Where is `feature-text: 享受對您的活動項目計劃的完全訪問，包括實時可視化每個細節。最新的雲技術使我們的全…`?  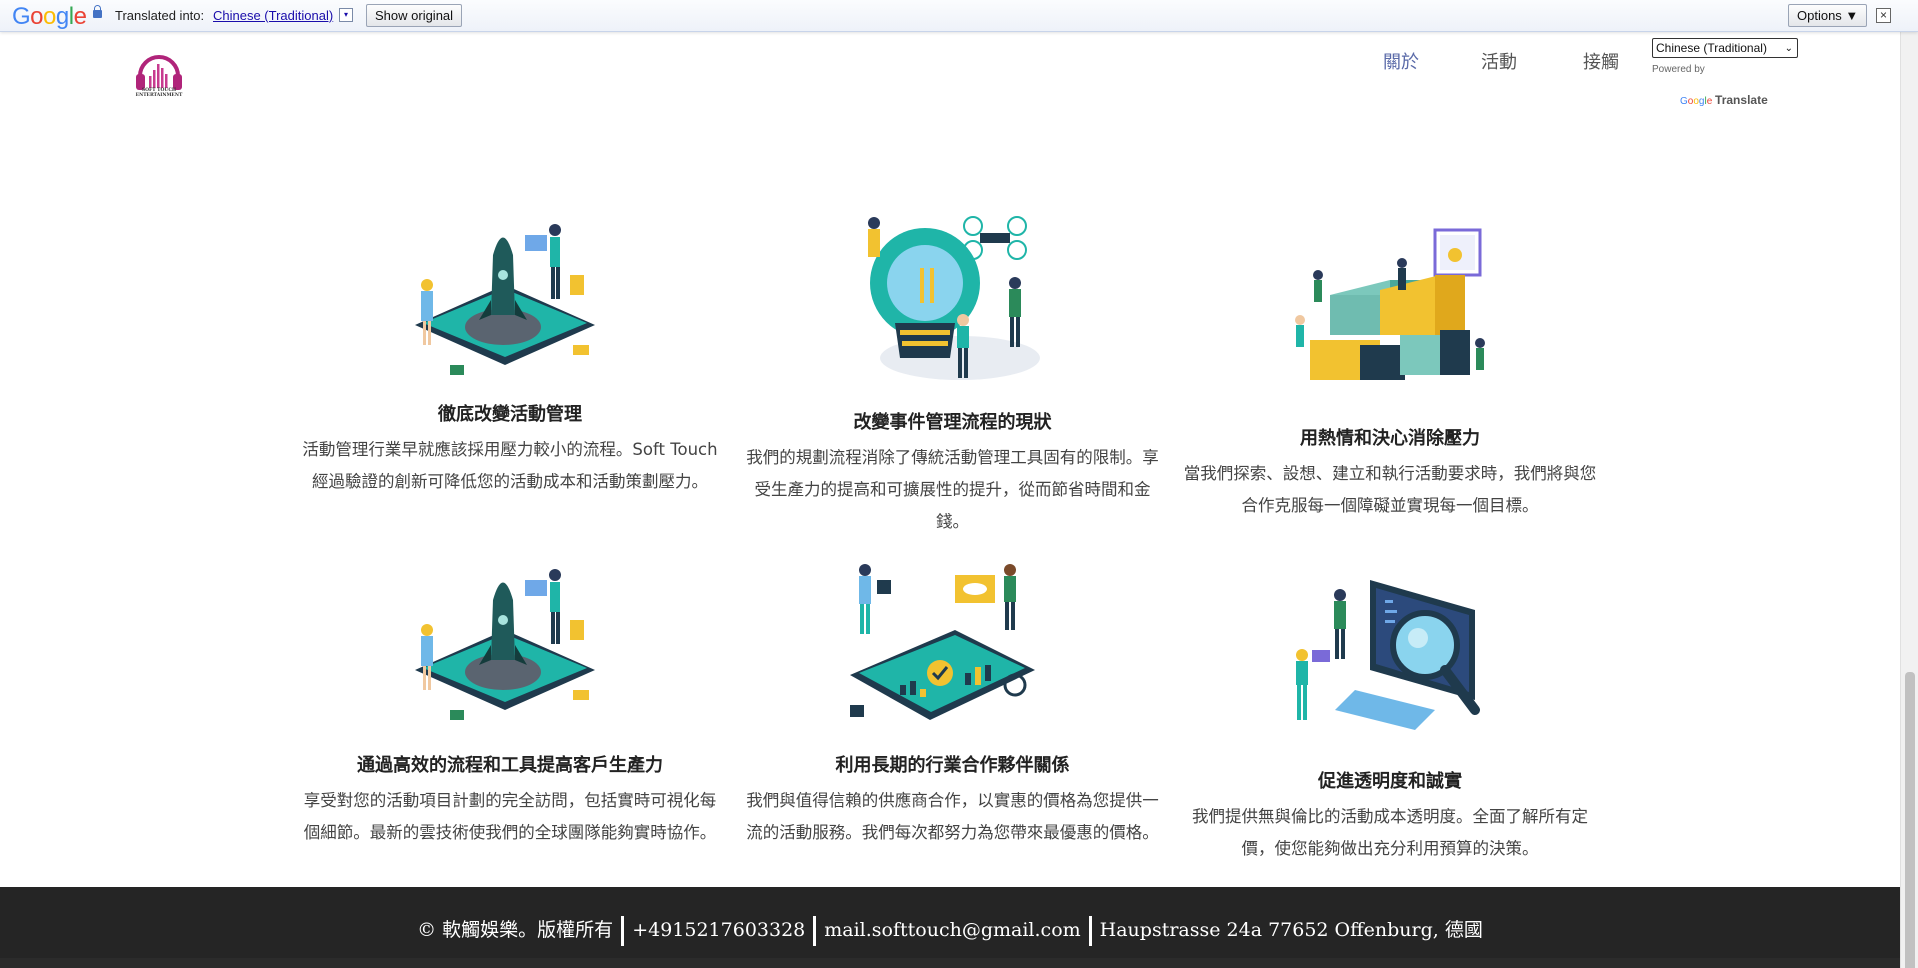 feature-text: 享受對您的活動項目計劃的完全訪問，包括實時可視化每個細節。最新的雲技術使我們的全… is located at coordinates (510, 816).